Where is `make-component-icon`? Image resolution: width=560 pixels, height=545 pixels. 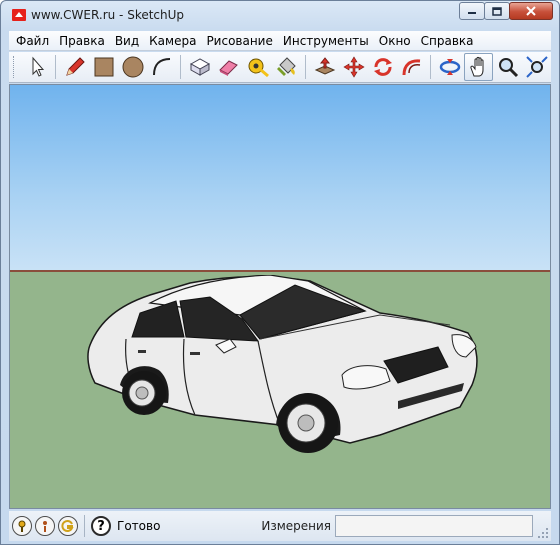 make-component-icon is located at coordinates (199, 67).